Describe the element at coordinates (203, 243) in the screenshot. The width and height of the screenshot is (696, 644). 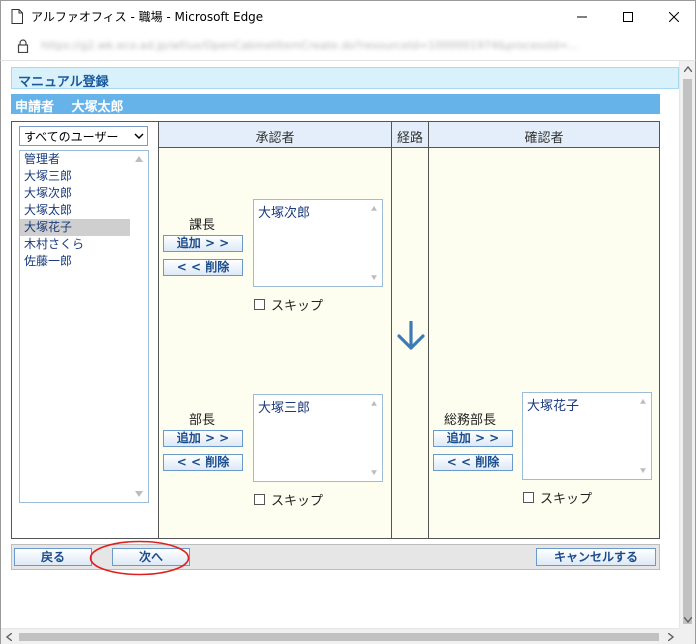
I see `add-approver-1-button: 追加 > >` at that location.